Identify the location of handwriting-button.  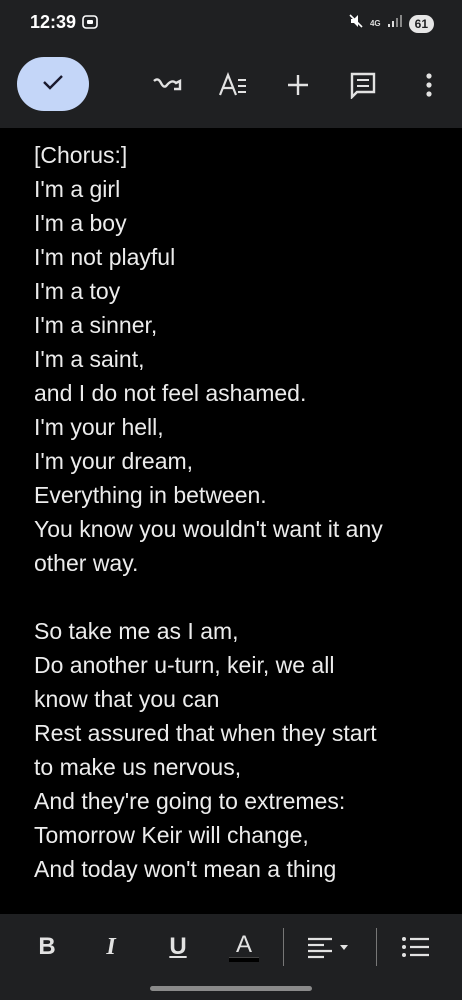
(167, 85).